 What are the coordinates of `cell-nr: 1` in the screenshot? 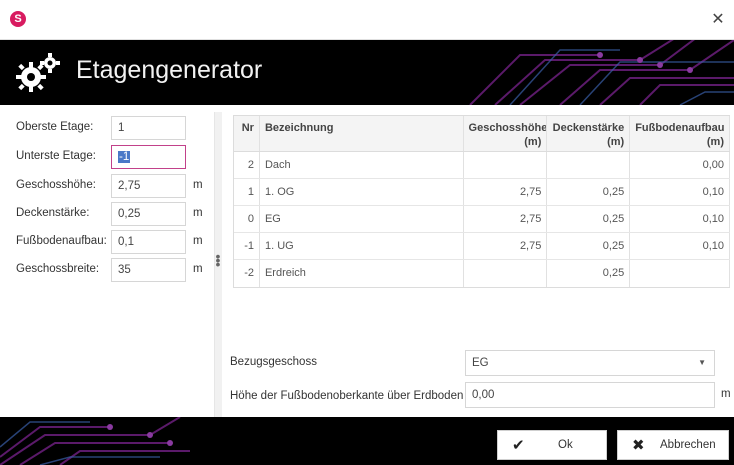 It's located at (247, 192).